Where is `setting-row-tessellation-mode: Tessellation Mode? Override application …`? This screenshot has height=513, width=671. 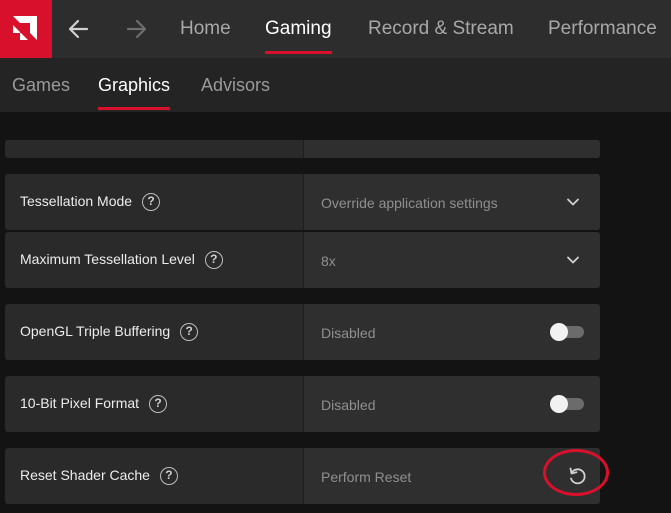
setting-row-tessellation-mode: Tessellation Mode? Override application … is located at coordinates (302, 202).